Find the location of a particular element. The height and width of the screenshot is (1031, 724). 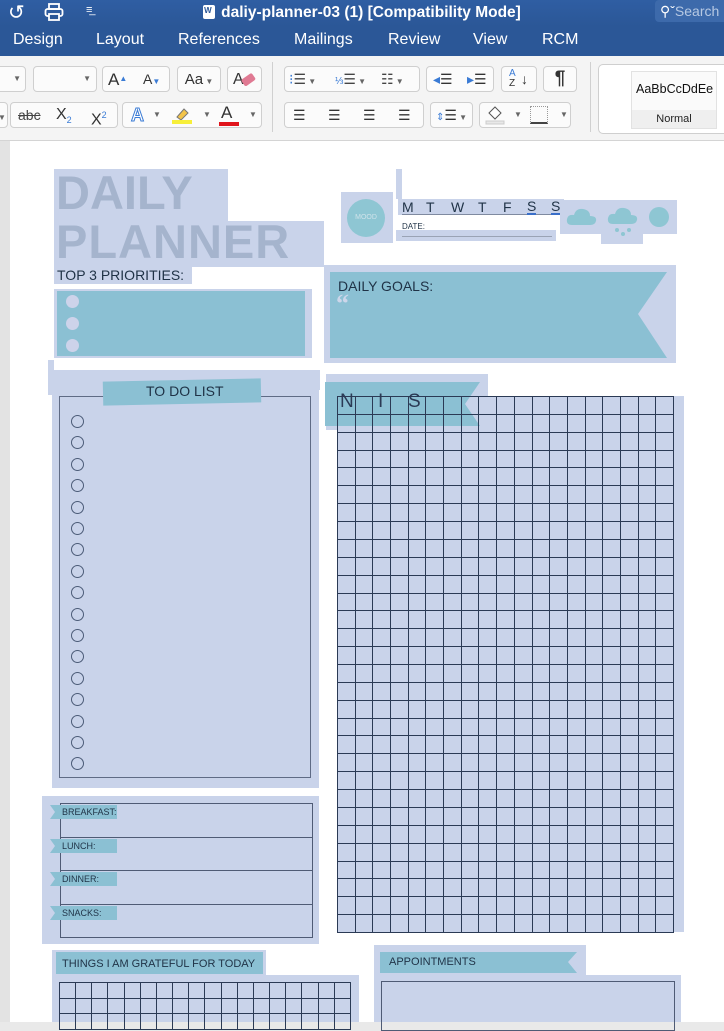

align-center-button: ☰ is located at coordinates (334, 115).